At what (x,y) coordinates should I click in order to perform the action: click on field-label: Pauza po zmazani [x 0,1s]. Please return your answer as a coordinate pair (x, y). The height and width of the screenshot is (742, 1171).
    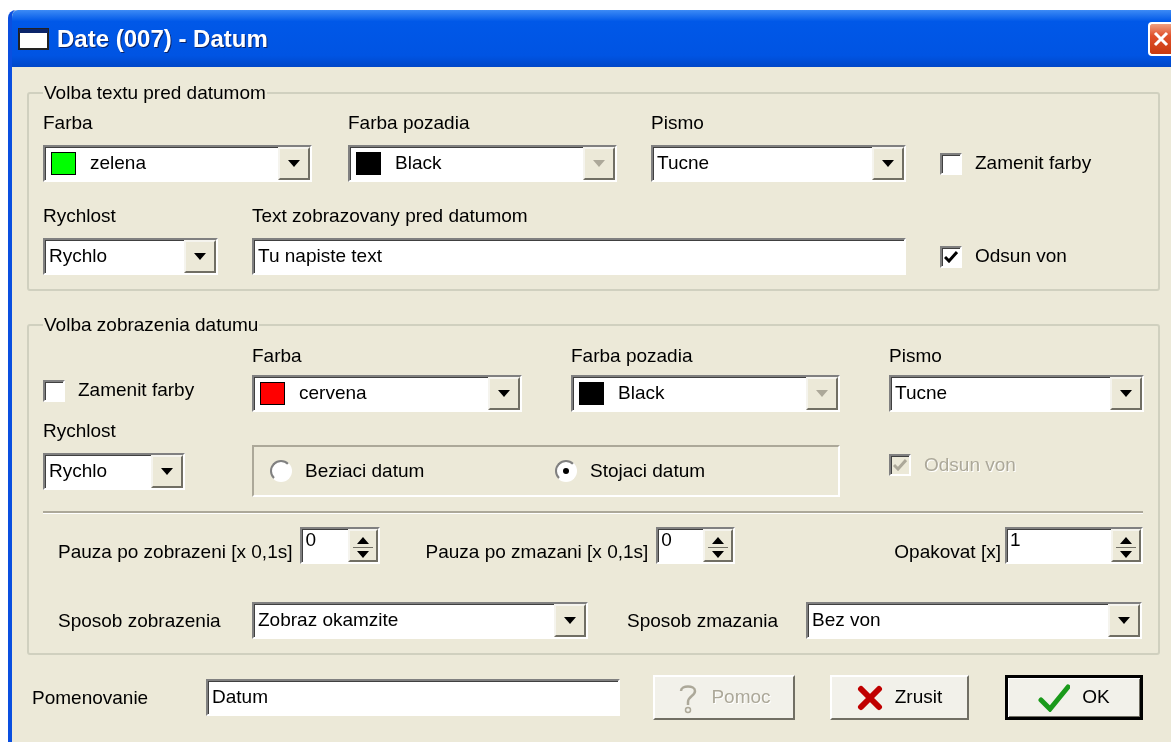
    Looking at the image, I should click on (537, 552).